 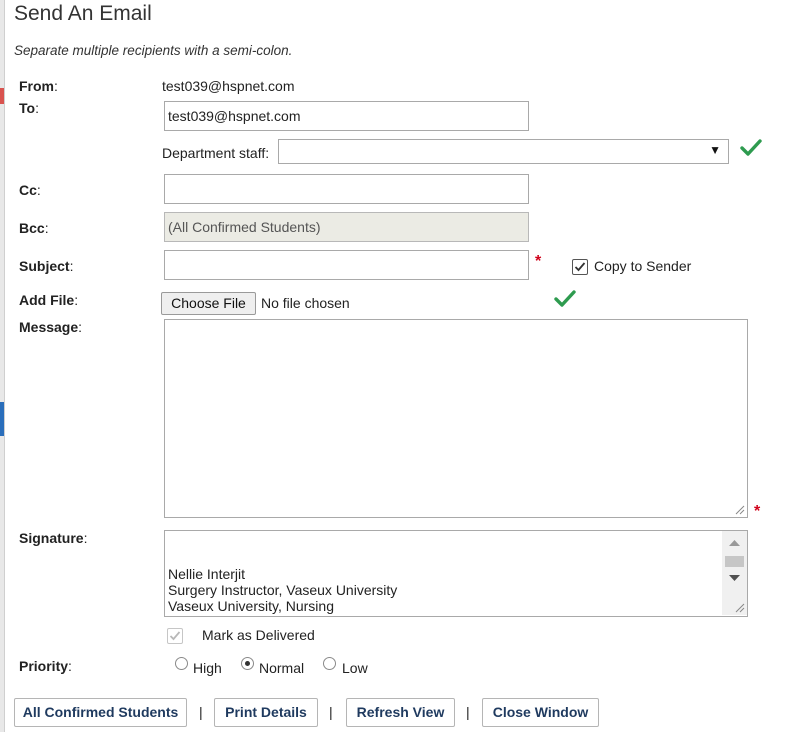 What do you see at coordinates (45, 666) in the screenshot?
I see `priority-label: Priority:` at bounding box center [45, 666].